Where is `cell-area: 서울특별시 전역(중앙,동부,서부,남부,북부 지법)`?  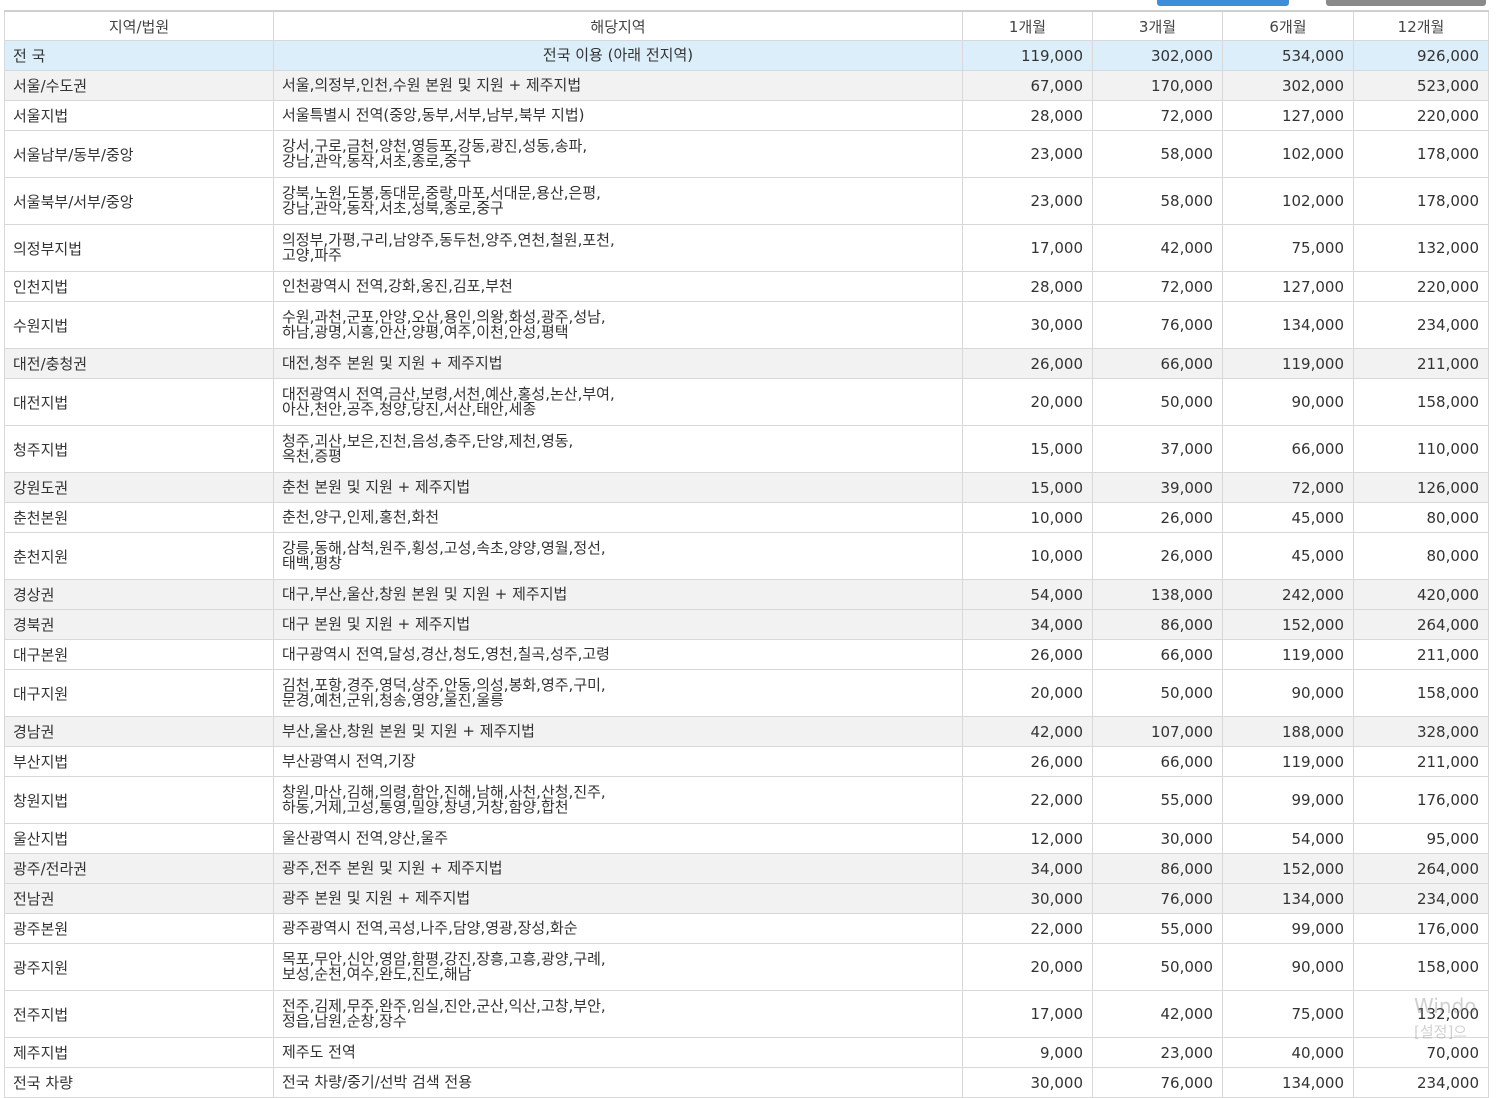 cell-area: 서울특별시 전역(중앙,동부,서부,남부,북부 지법) is located at coordinates (618, 115).